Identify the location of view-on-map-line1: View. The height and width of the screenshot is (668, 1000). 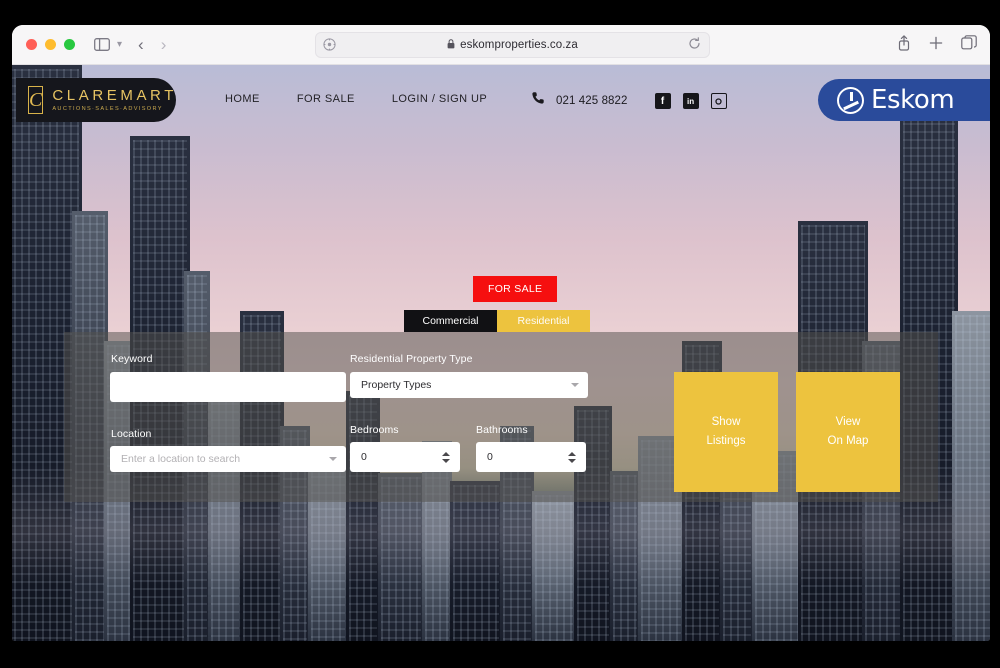
(848, 422).